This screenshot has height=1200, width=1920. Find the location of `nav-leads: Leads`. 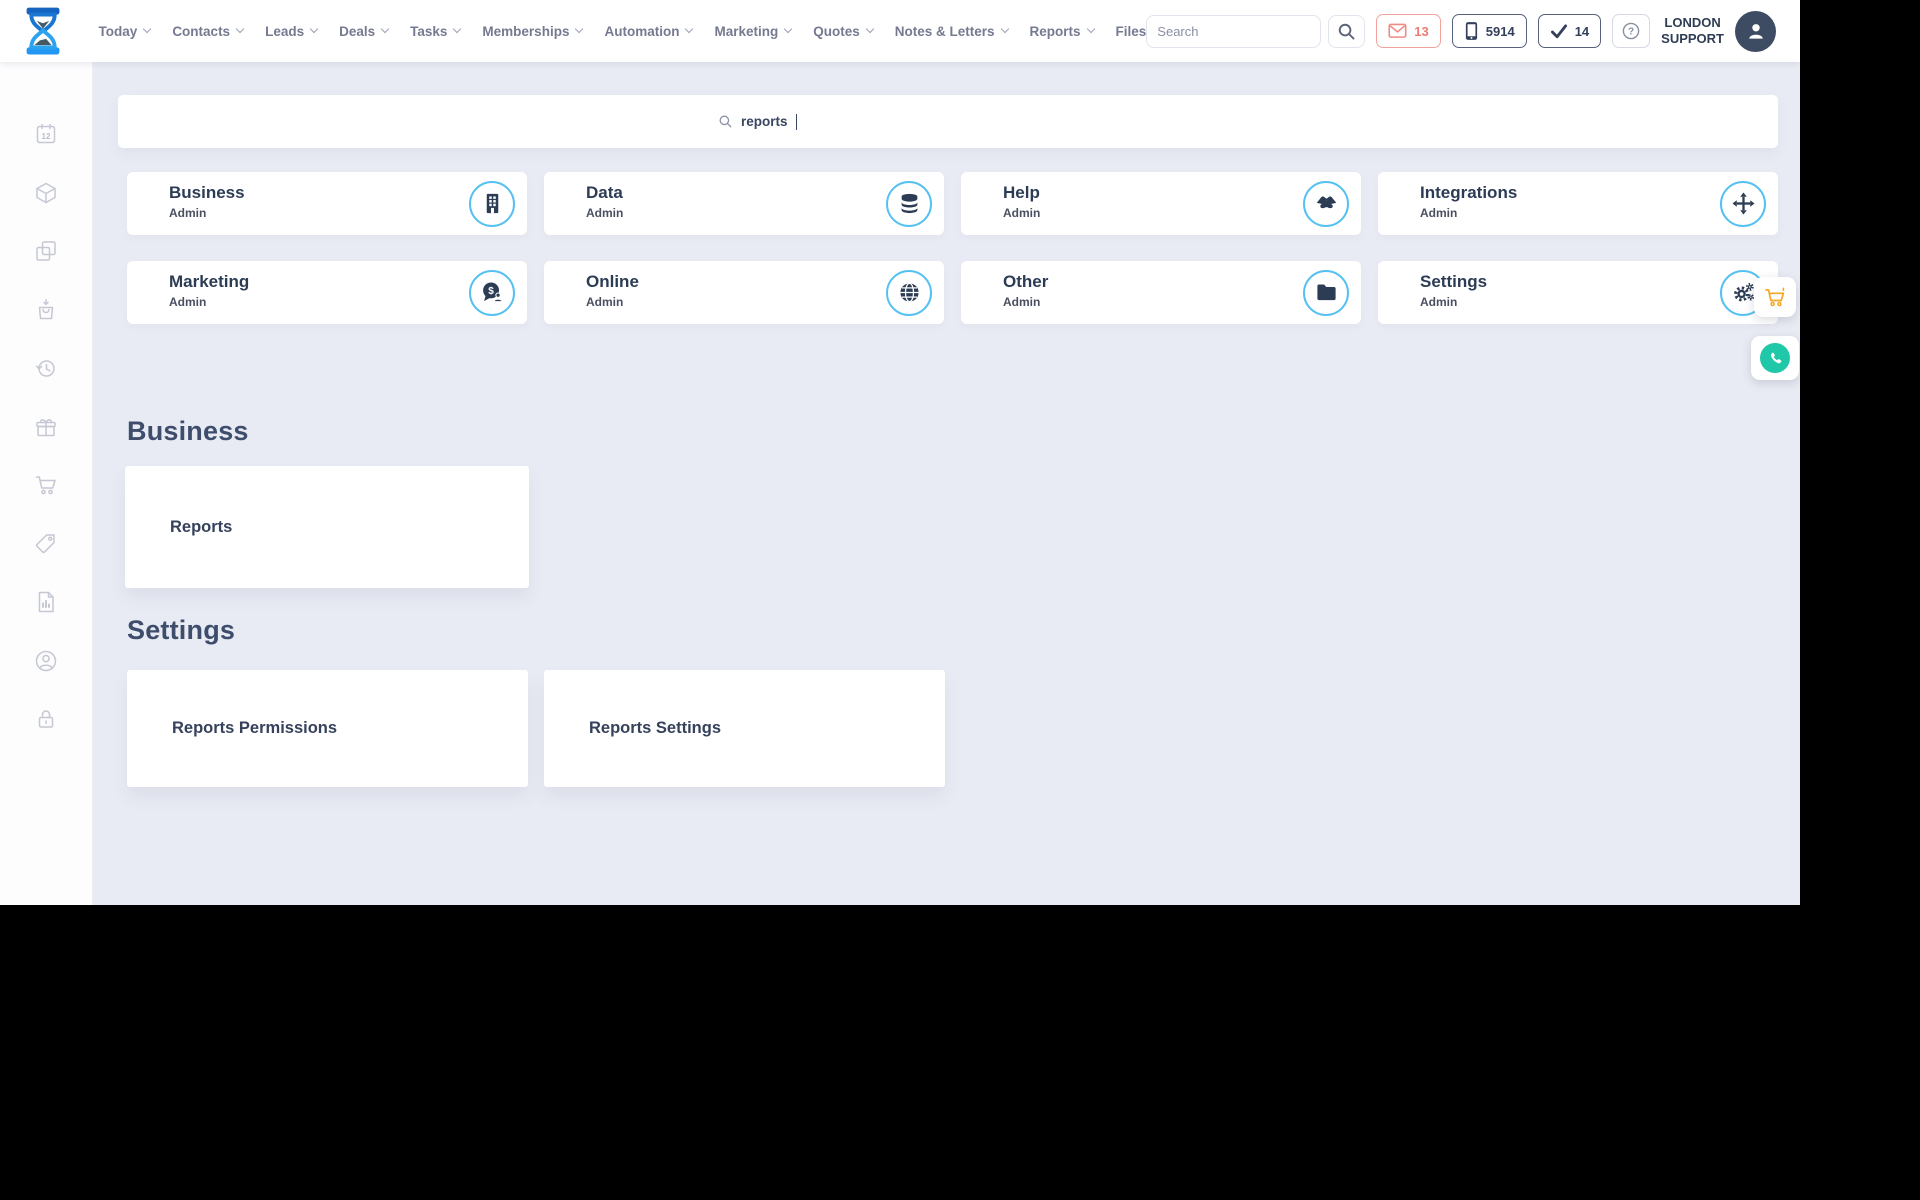

nav-leads: Leads is located at coordinates (292, 31).